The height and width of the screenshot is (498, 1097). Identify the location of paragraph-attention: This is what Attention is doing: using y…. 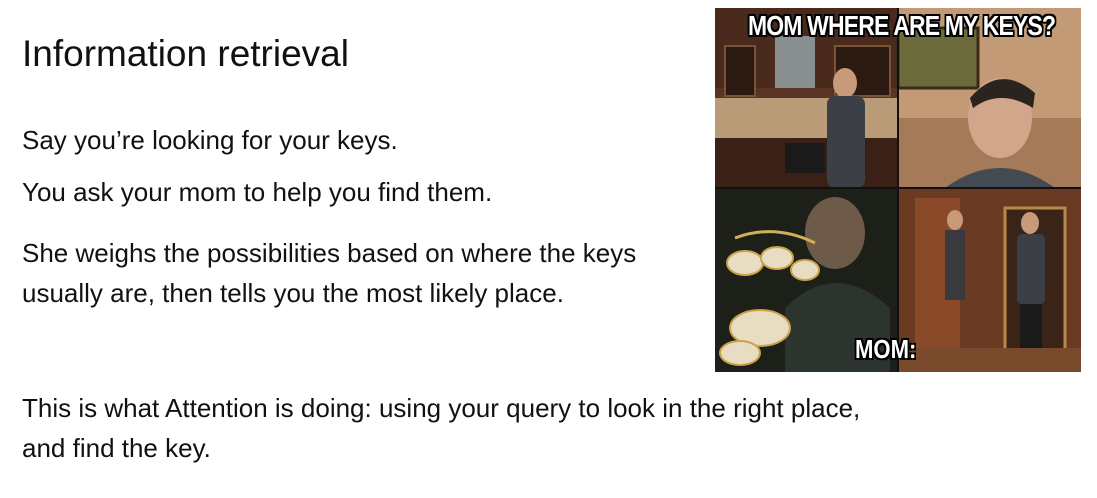
(441, 428).